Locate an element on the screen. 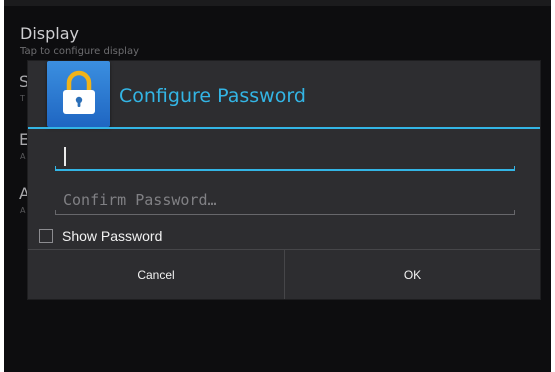  lock-icon is located at coordinates (79, 92).